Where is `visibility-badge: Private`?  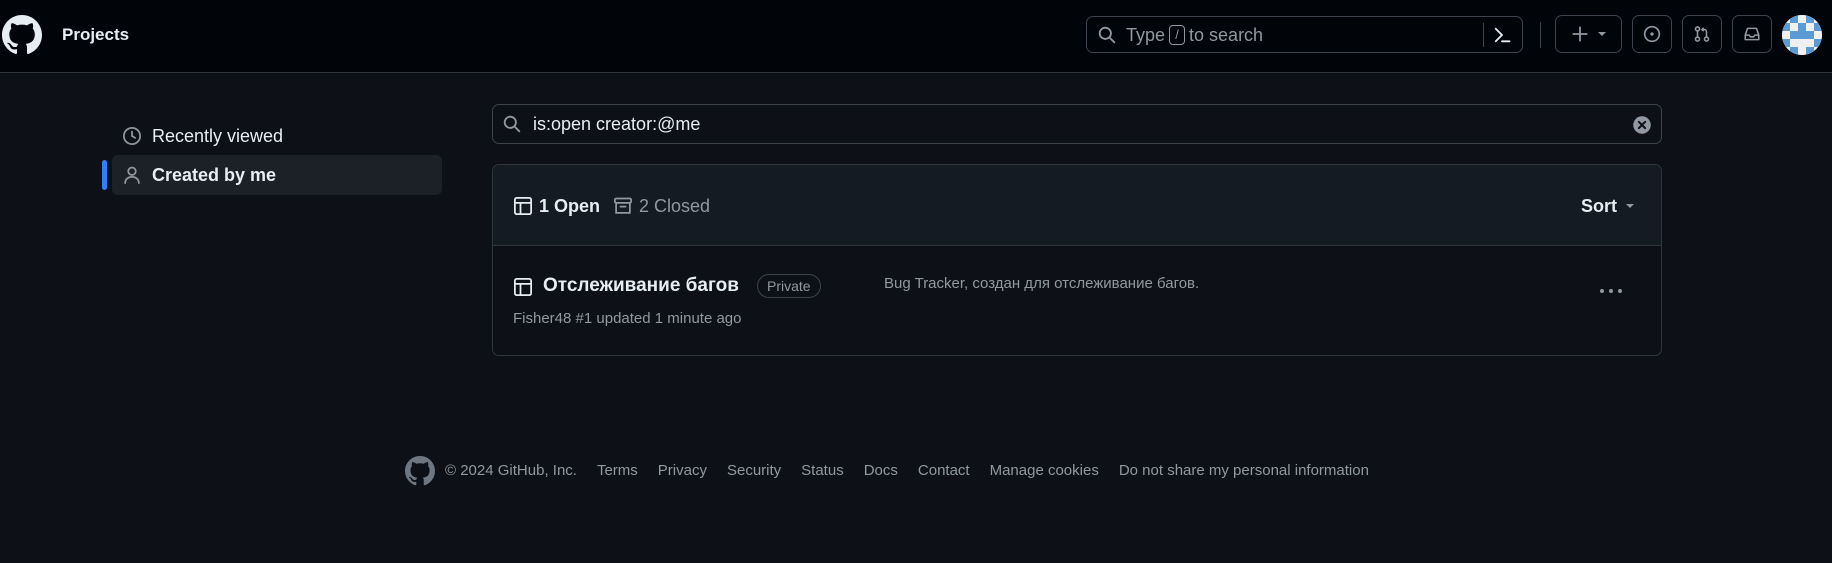 visibility-badge: Private is located at coordinates (789, 286).